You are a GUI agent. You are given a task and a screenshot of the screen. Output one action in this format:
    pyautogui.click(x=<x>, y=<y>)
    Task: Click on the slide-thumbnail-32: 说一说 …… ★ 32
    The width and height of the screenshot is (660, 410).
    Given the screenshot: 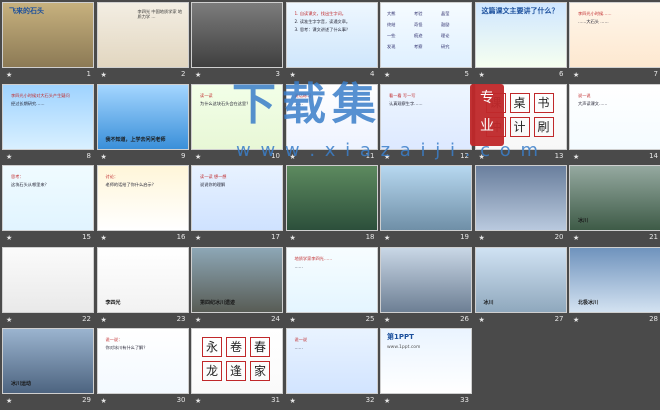 What is the action you would take?
    pyautogui.click(x=331, y=368)
    